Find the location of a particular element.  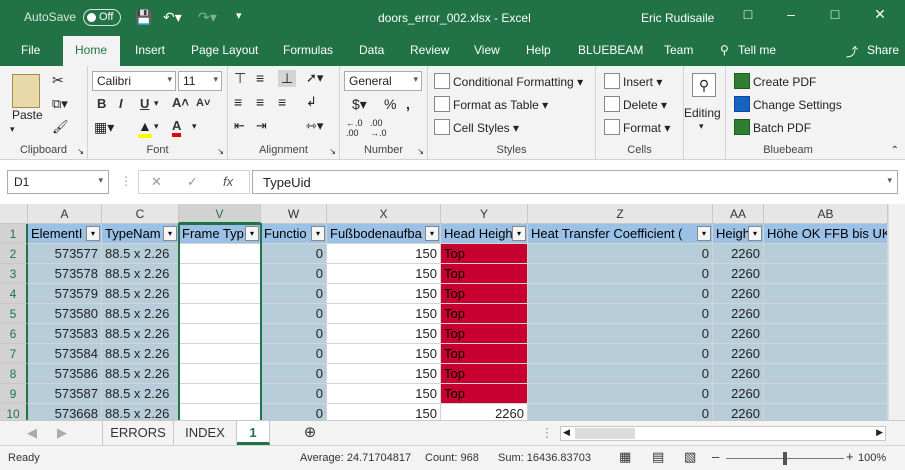

font-name-combo: Calibri ▾ is located at coordinates (134, 81).